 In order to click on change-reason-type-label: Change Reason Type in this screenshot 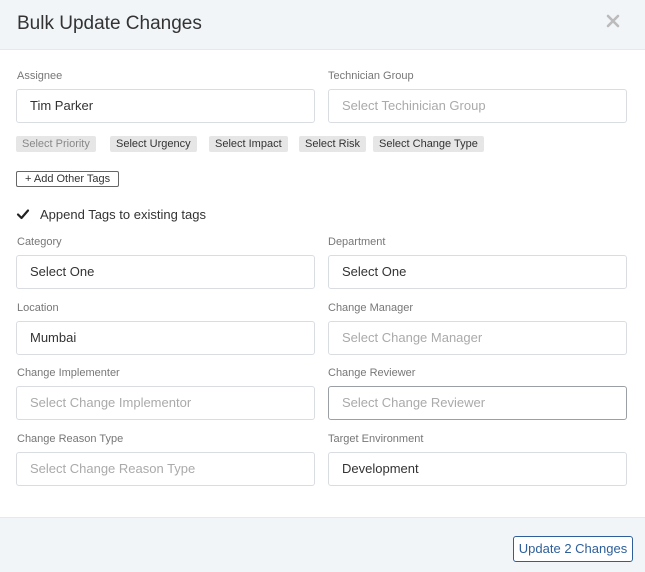, I will do `click(70, 439)`.